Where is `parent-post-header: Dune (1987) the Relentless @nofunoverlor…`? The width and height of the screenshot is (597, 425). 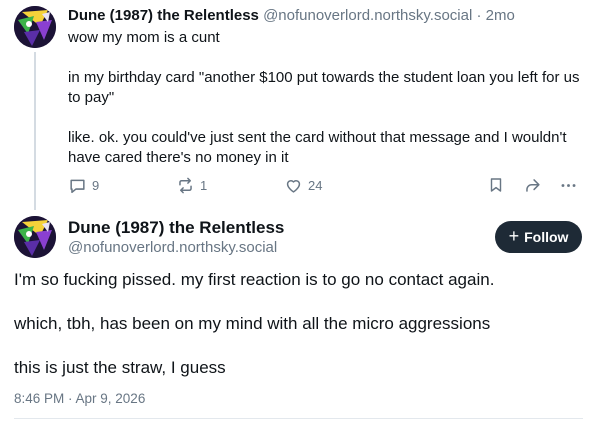 parent-post-header: Dune (1987) the Relentless @nofunoverlor… is located at coordinates (325, 16).